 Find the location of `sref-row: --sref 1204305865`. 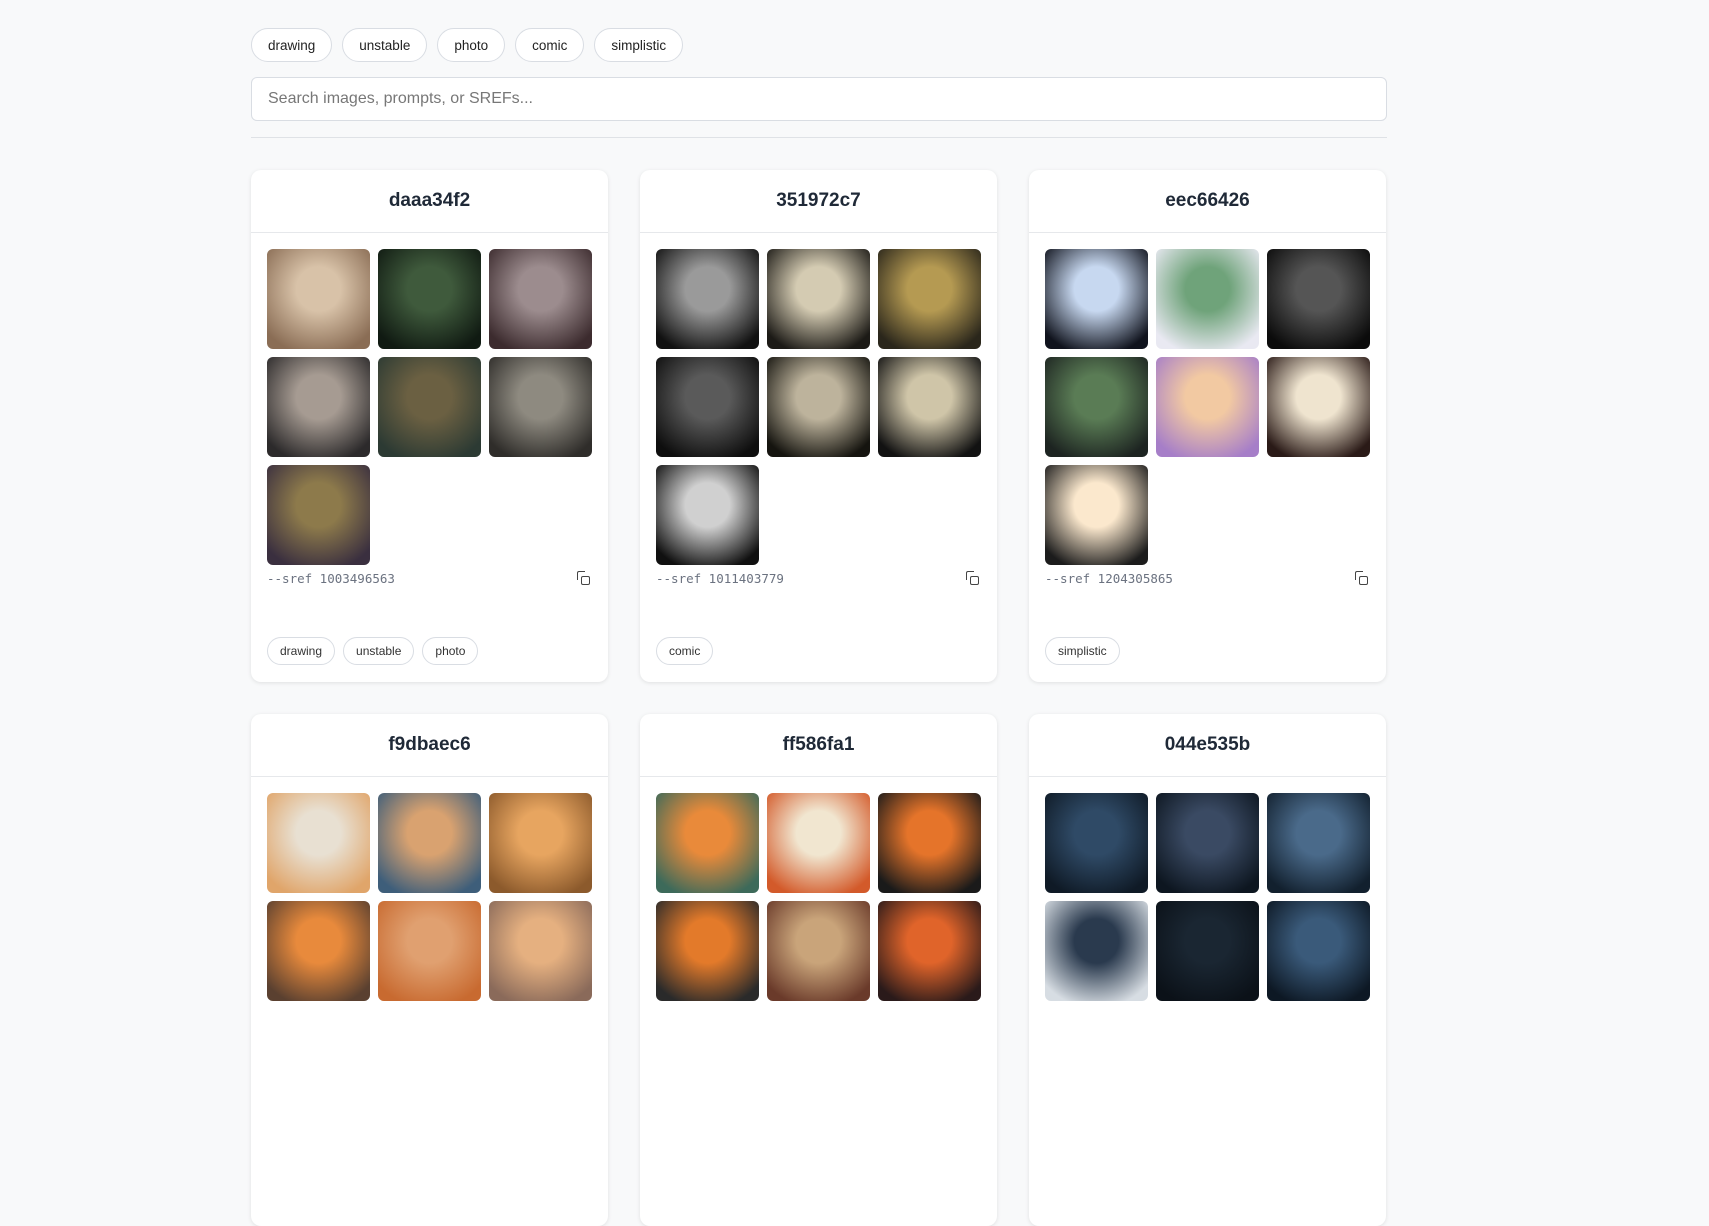

sref-row: --sref 1204305865 is located at coordinates (1207, 578).